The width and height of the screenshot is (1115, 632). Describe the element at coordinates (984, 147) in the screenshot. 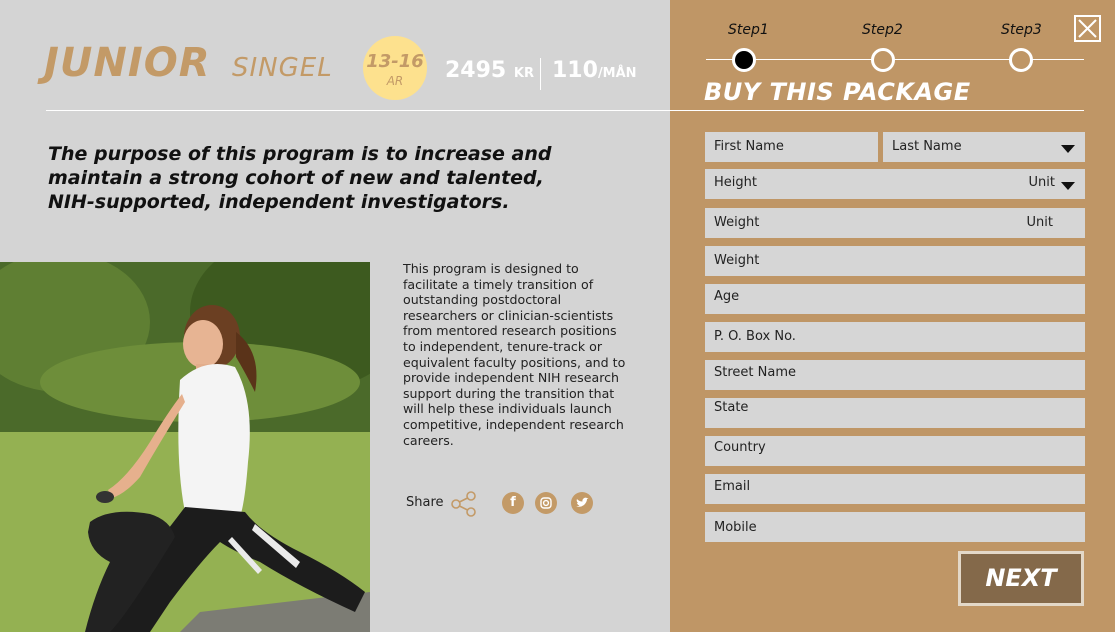

I see `last-name-field: Last Name` at that location.